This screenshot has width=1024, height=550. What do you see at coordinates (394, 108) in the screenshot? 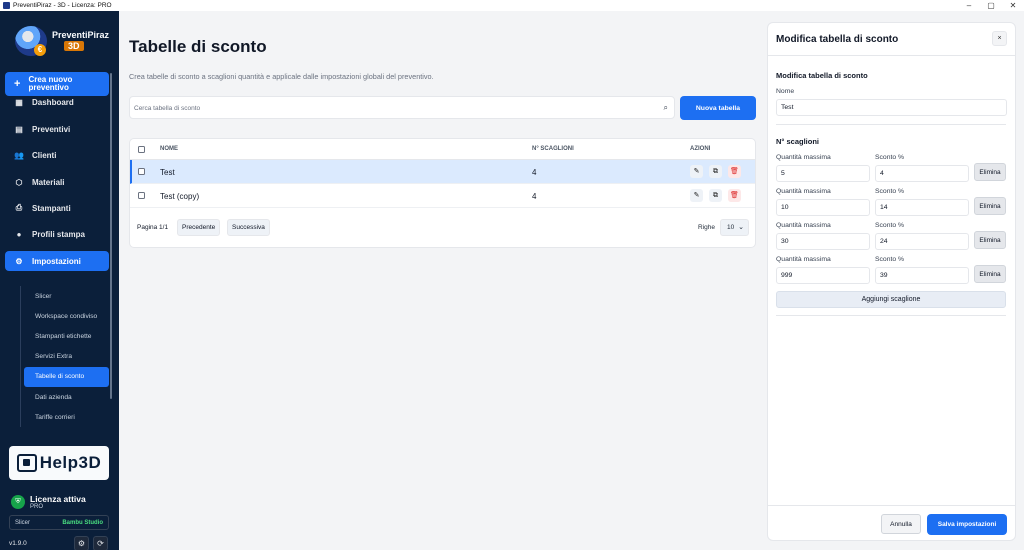
I see `search-input` at bounding box center [394, 108].